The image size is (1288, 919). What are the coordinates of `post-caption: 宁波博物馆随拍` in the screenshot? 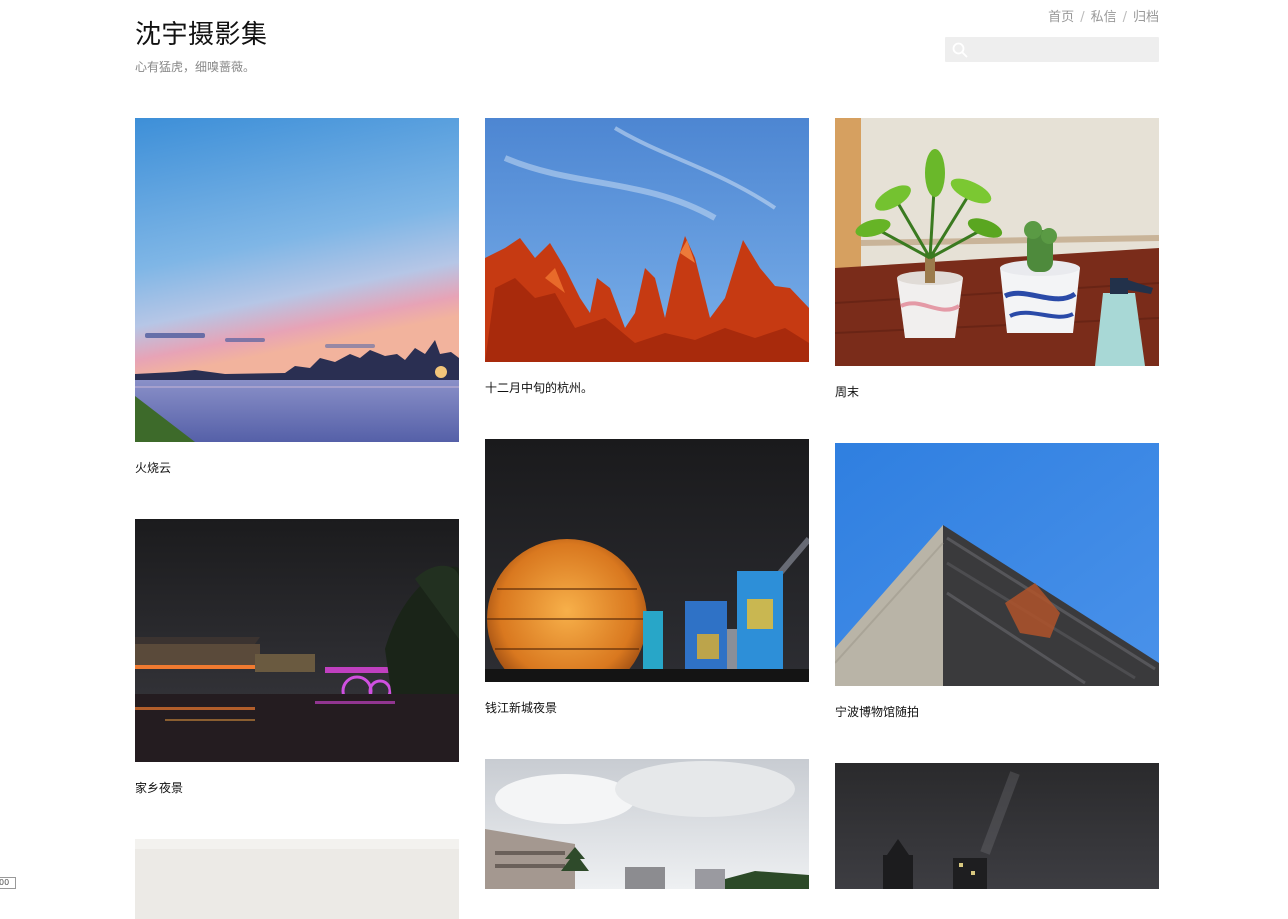 It's located at (997, 712).